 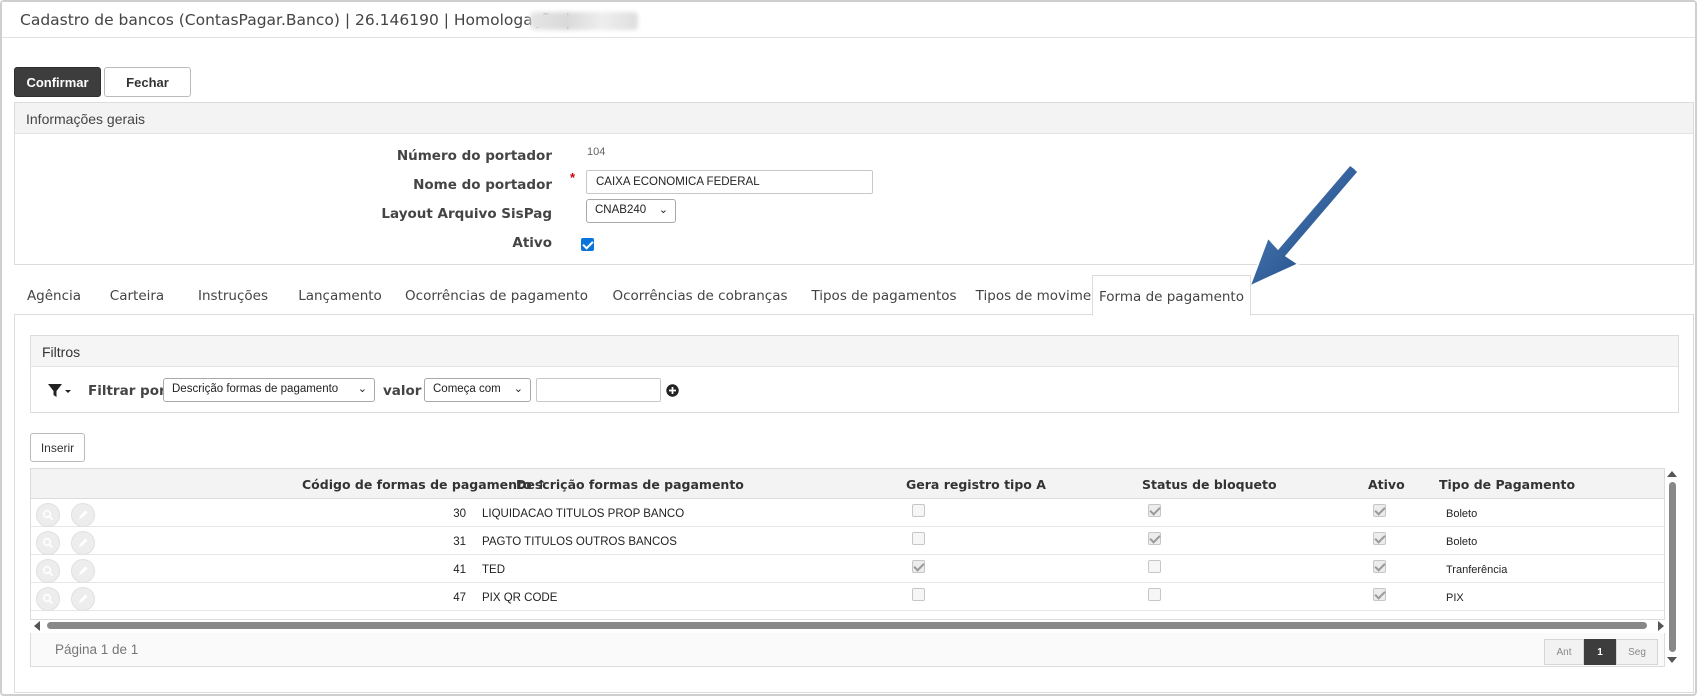 I want to click on tipo-pagamento-cell: PIX, so click(x=1455, y=598).